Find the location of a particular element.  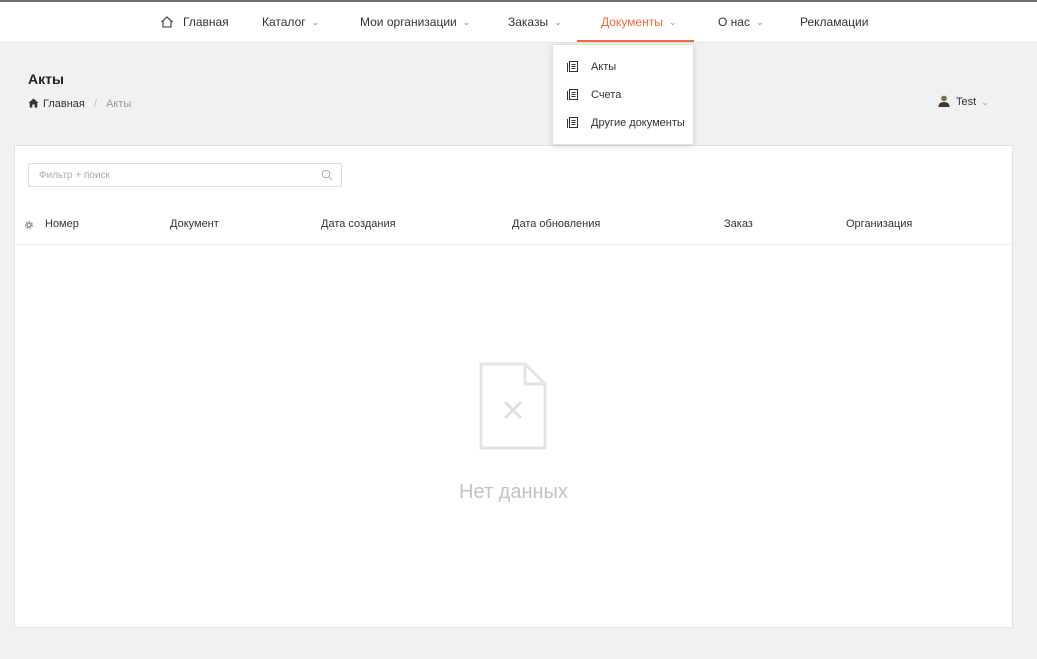

nav-about: О нас ⌄ is located at coordinates (741, 22).